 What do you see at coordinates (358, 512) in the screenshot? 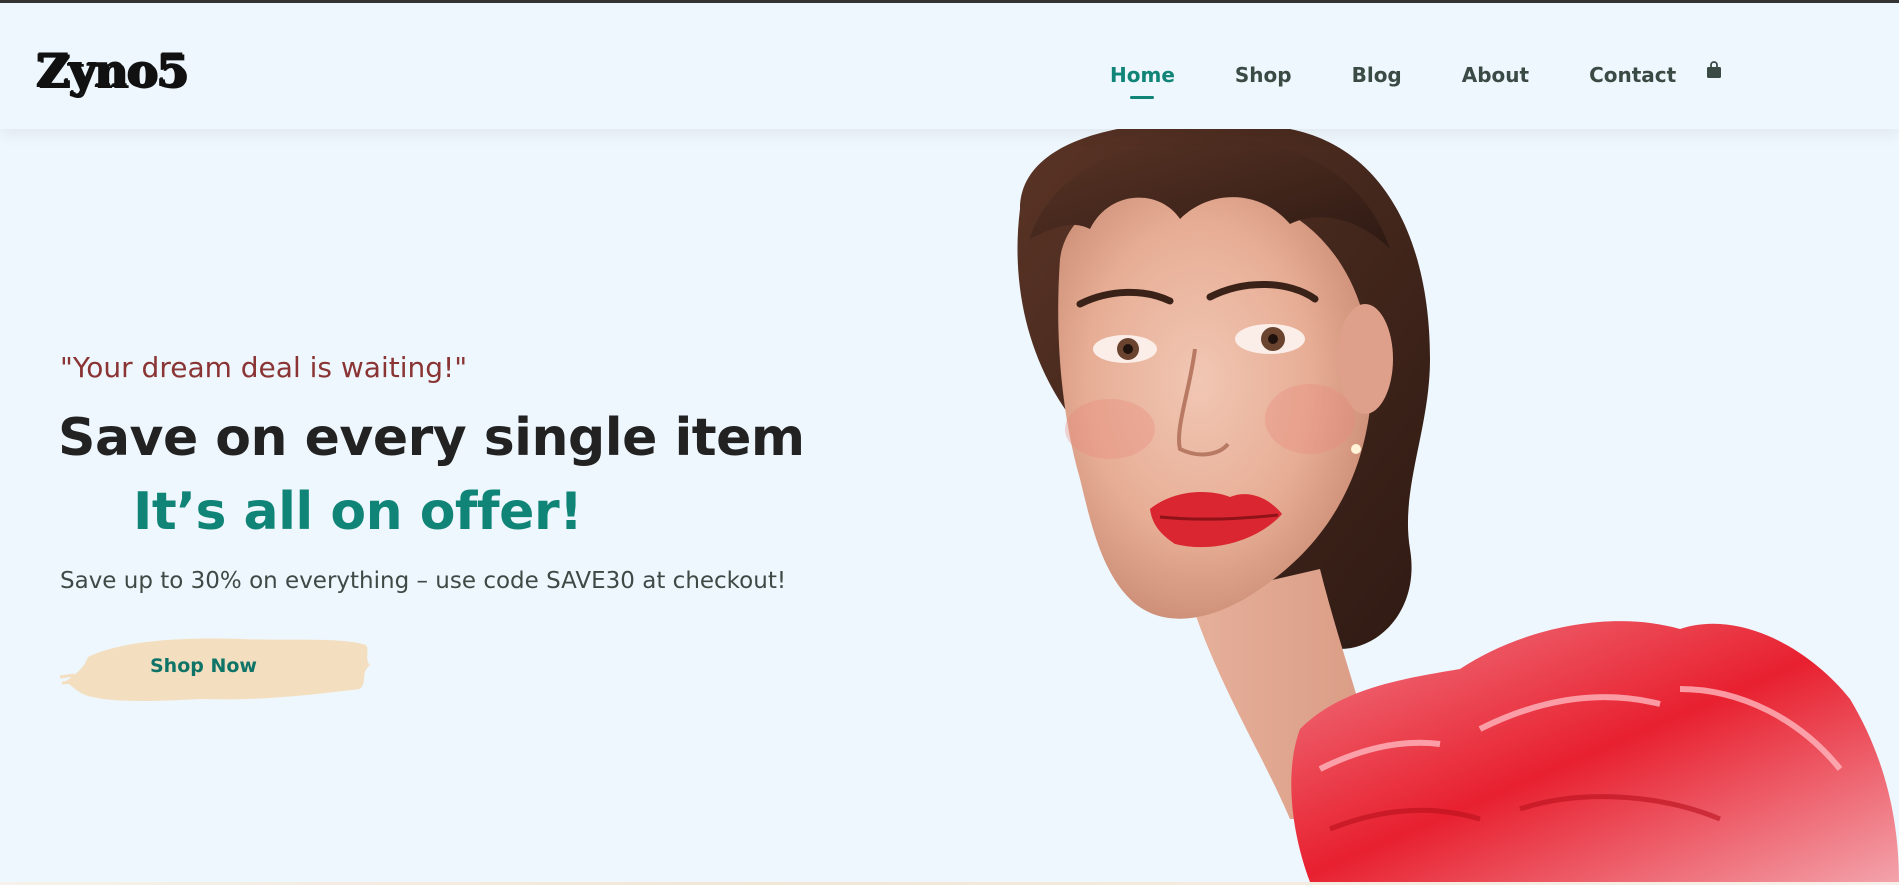
I see `hero-subheadline: It’s all on offer!` at bounding box center [358, 512].